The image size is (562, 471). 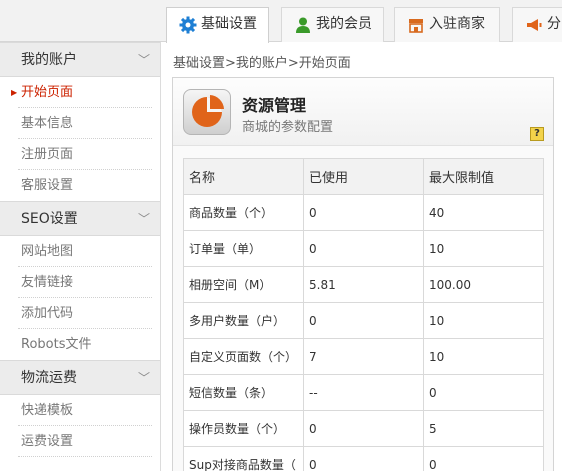 I want to click on sidebar-item-friend-links: 友情链接, so click(x=80, y=282).